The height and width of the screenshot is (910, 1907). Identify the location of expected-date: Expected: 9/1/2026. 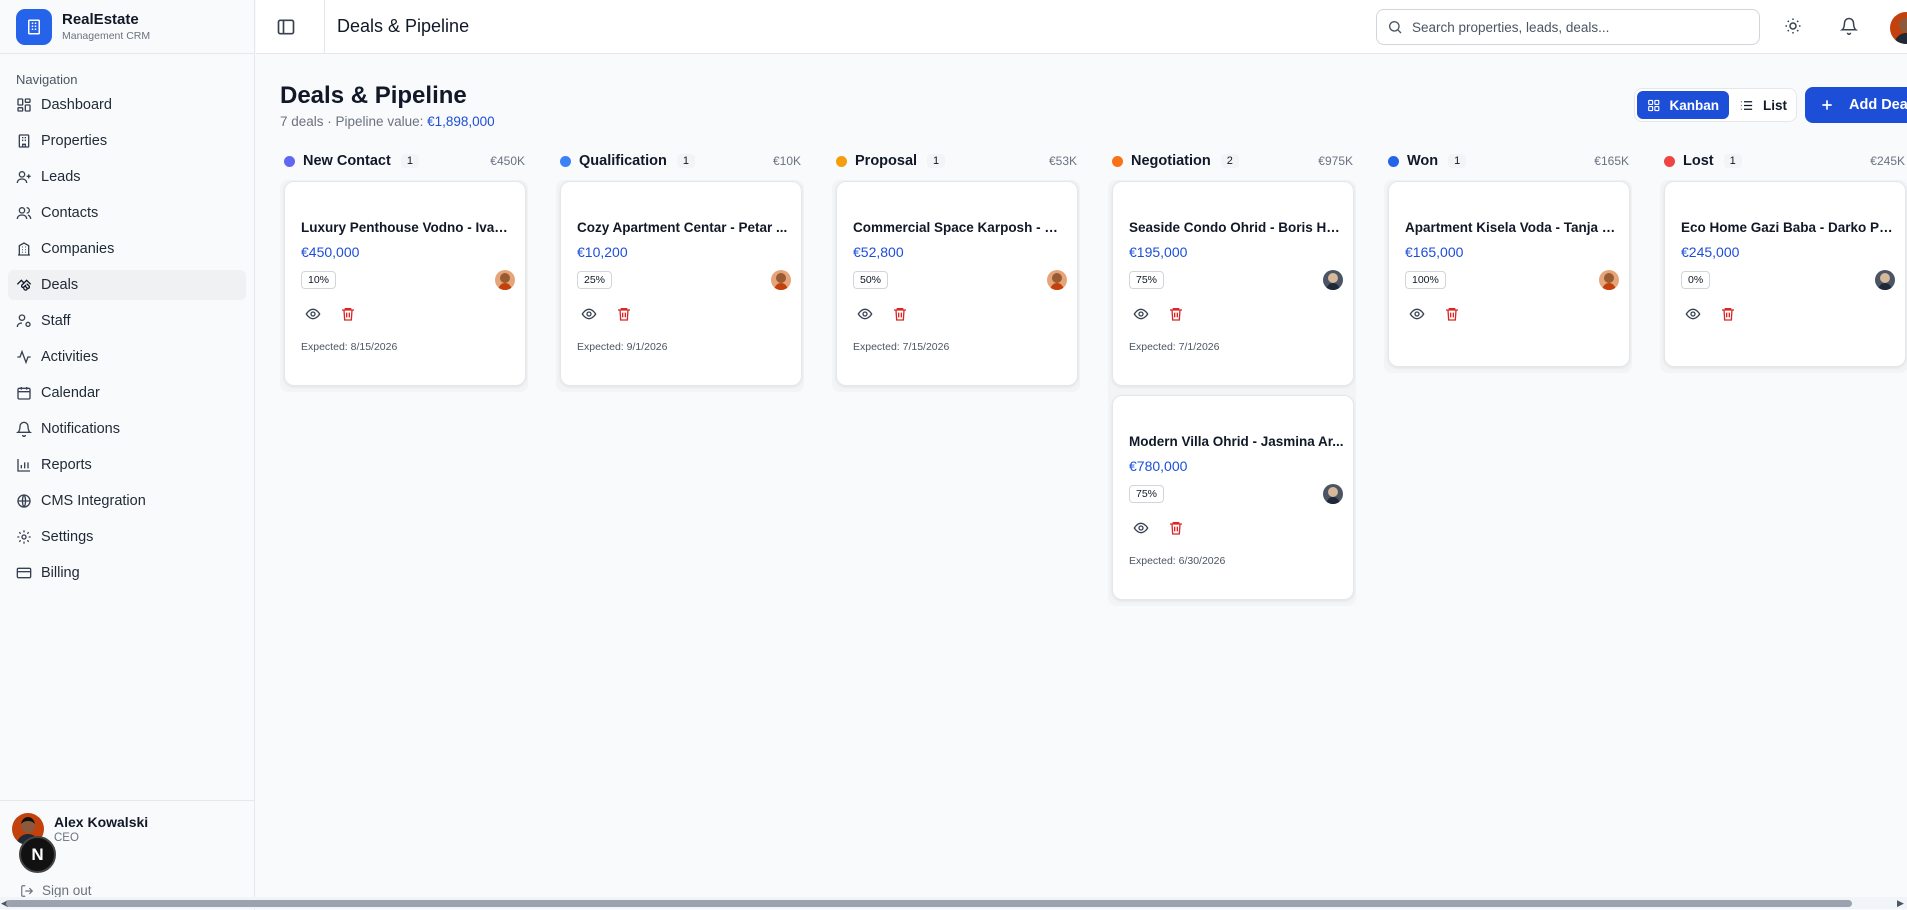
(622, 347).